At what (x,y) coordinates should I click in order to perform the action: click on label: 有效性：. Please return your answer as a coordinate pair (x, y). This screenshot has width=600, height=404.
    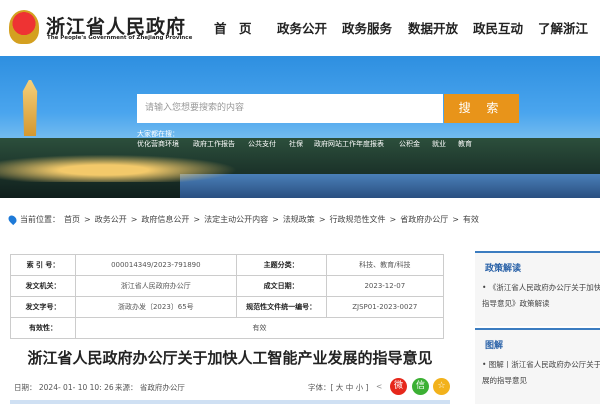
    Looking at the image, I should click on (43, 328).